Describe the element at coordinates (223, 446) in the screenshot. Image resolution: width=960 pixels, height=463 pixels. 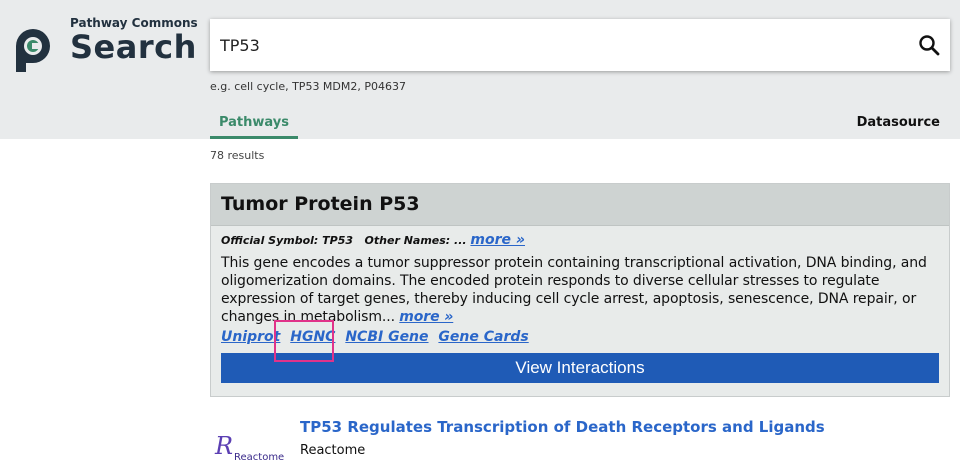
I see `svg-text: R` at that location.